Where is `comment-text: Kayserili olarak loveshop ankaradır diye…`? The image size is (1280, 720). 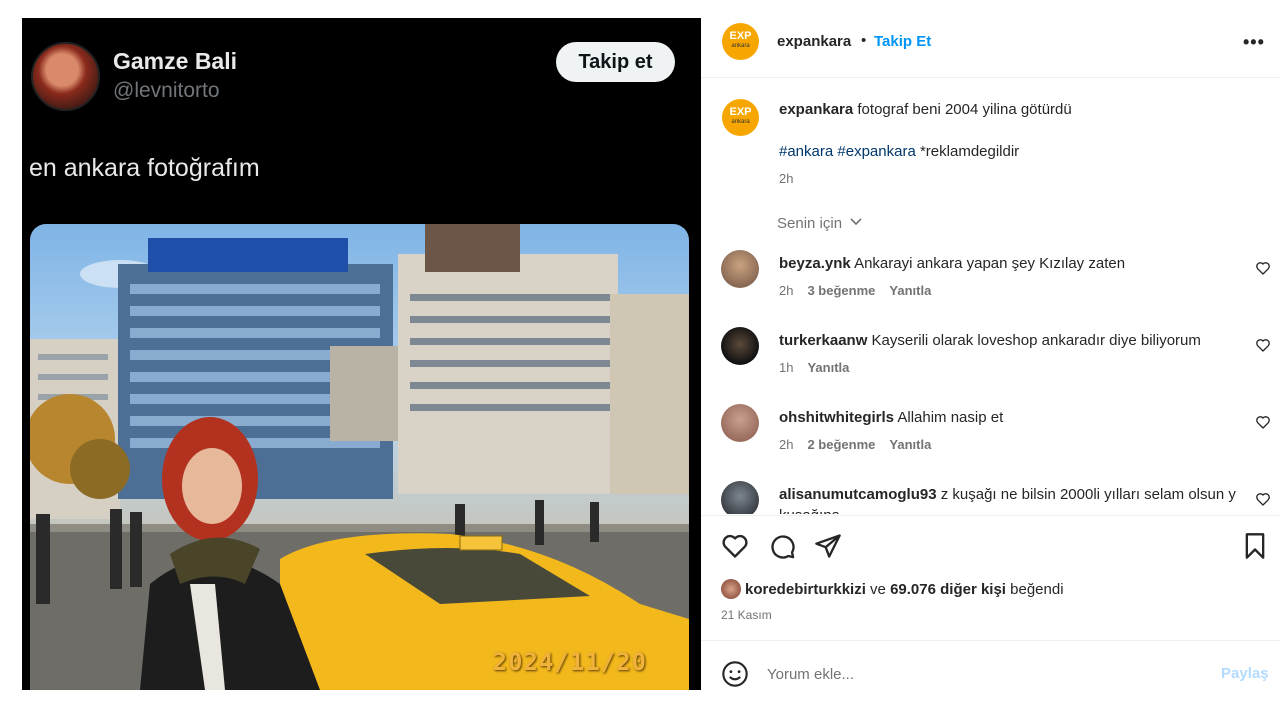 comment-text: Kayserili olarak loveshop ankaradır diye… is located at coordinates (1036, 340).